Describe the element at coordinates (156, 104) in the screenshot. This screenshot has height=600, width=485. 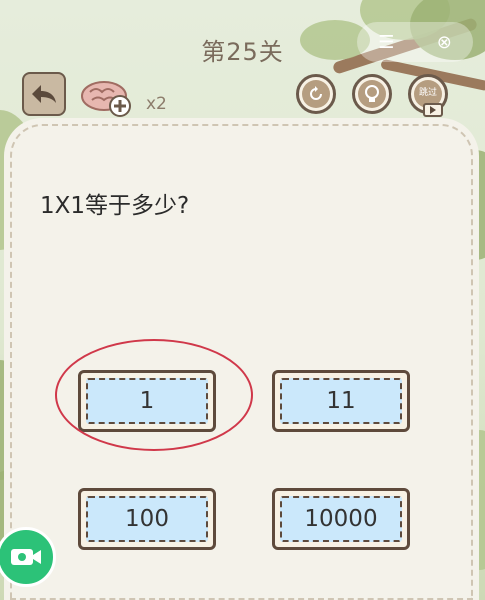
I see `brain-count: x2` at that location.